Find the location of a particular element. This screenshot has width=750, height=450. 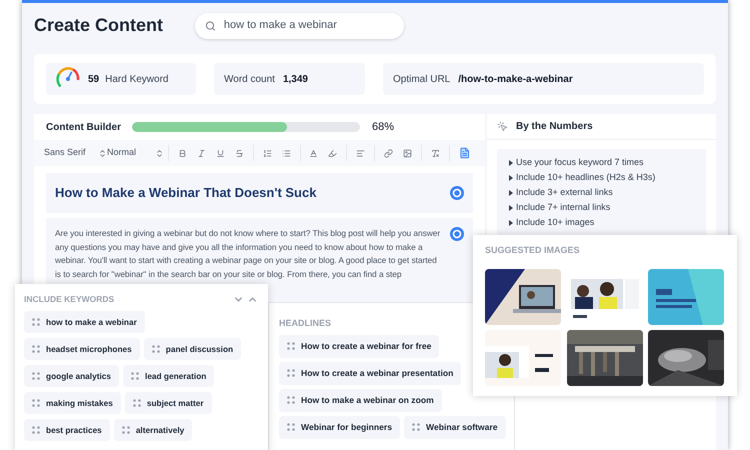

search-icon is located at coordinates (210, 26).